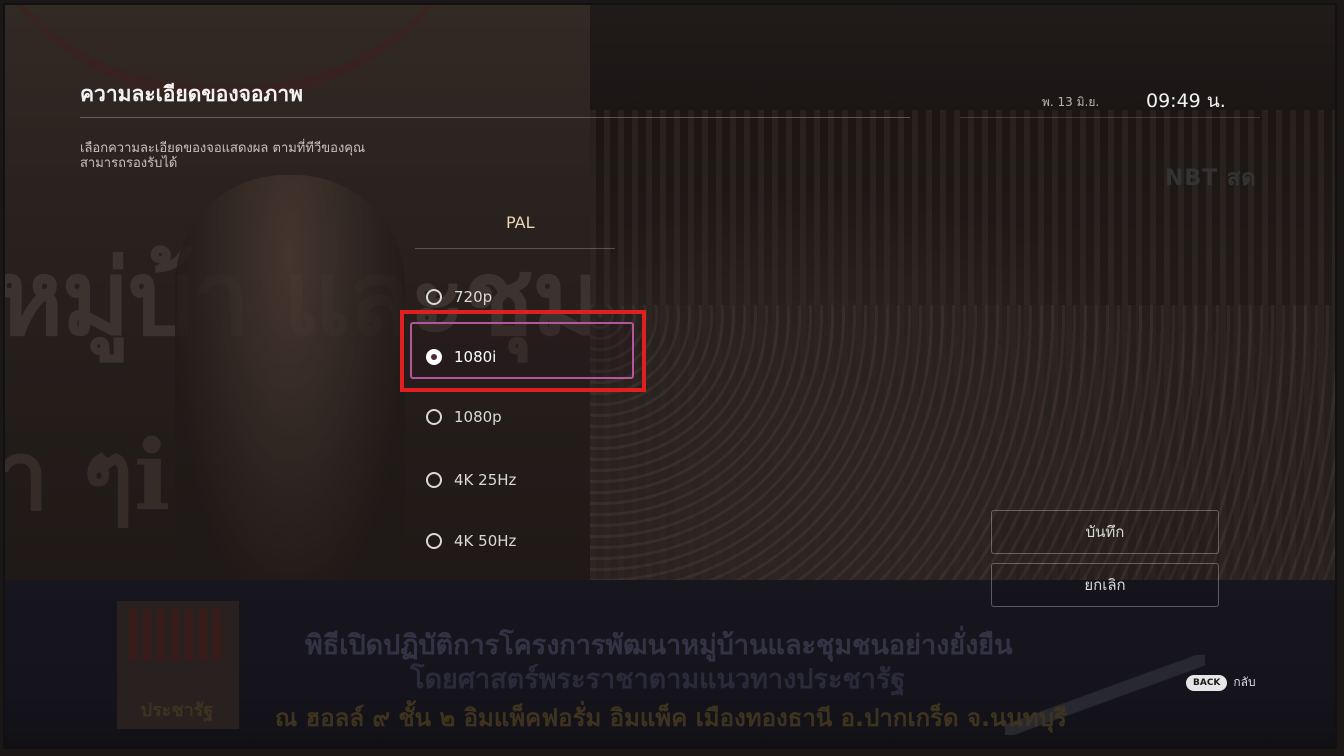 The height and width of the screenshot is (756, 1344). What do you see at coordinates (495, 117) in the screenshot?
I see `title-divider` at bounding box center [495, 117].